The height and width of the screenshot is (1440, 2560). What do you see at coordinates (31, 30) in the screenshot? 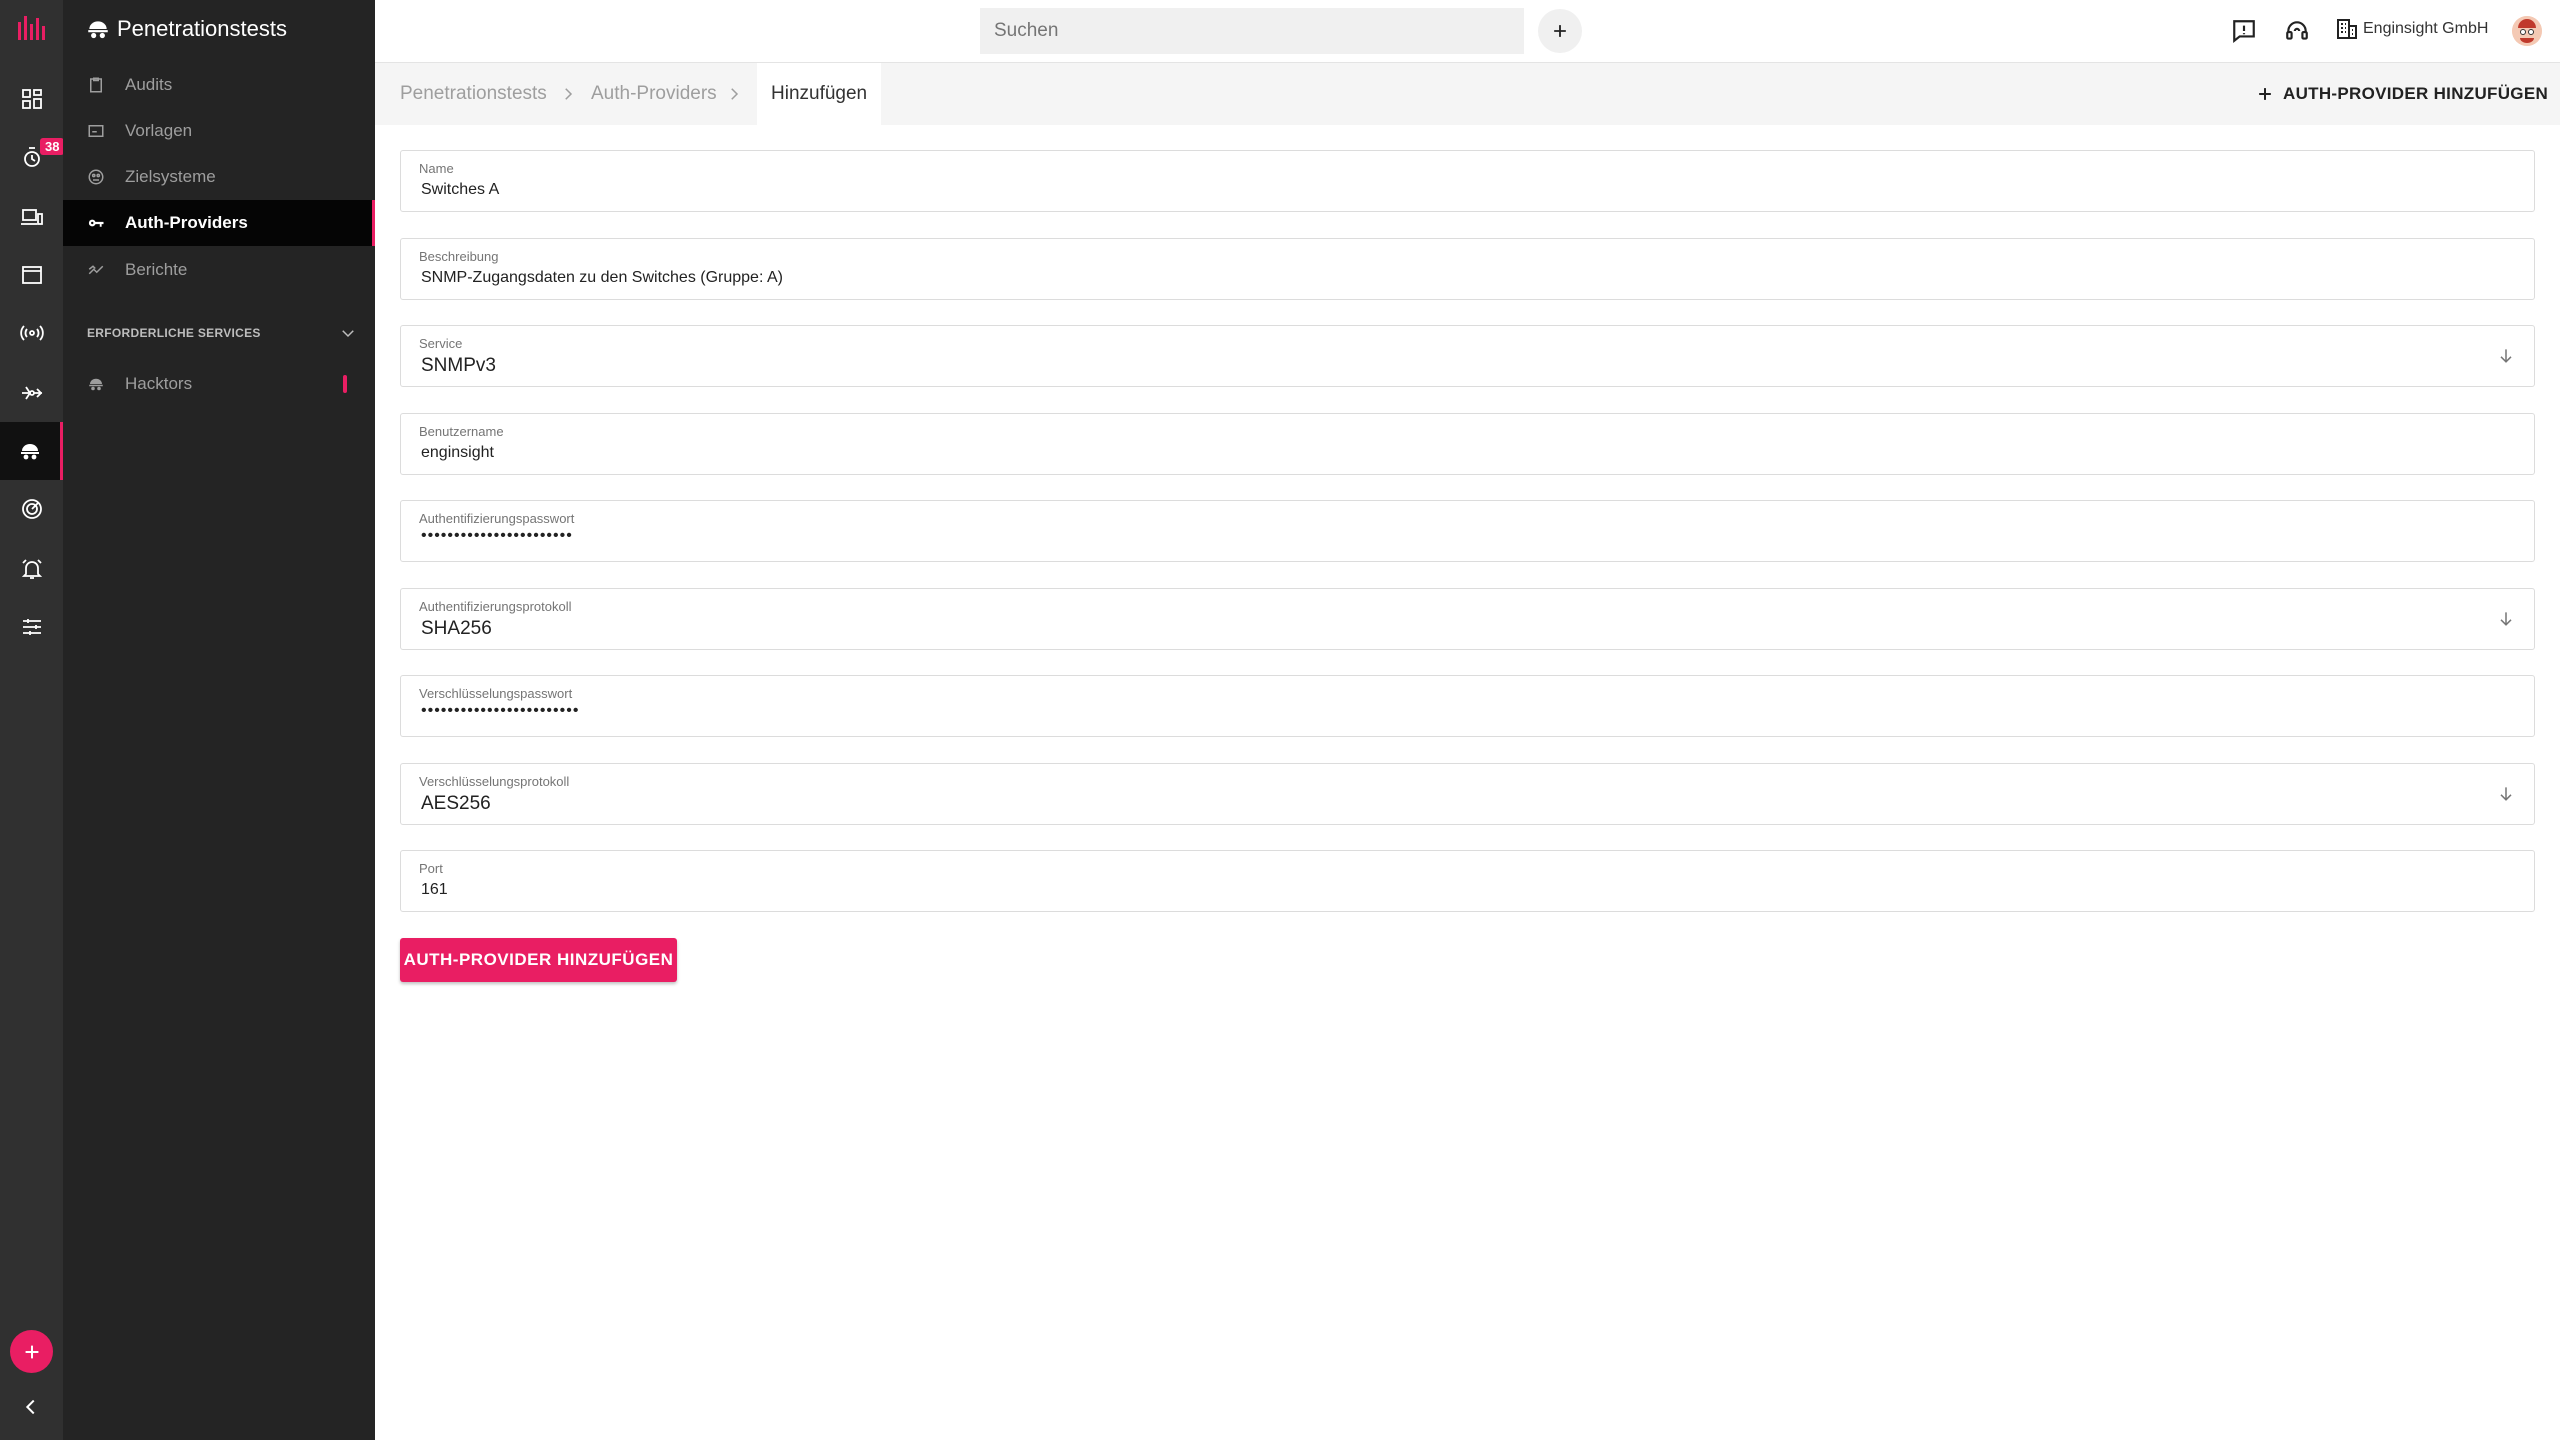
I see `enginsight-logo-icon` at bounding box center [31, 30].